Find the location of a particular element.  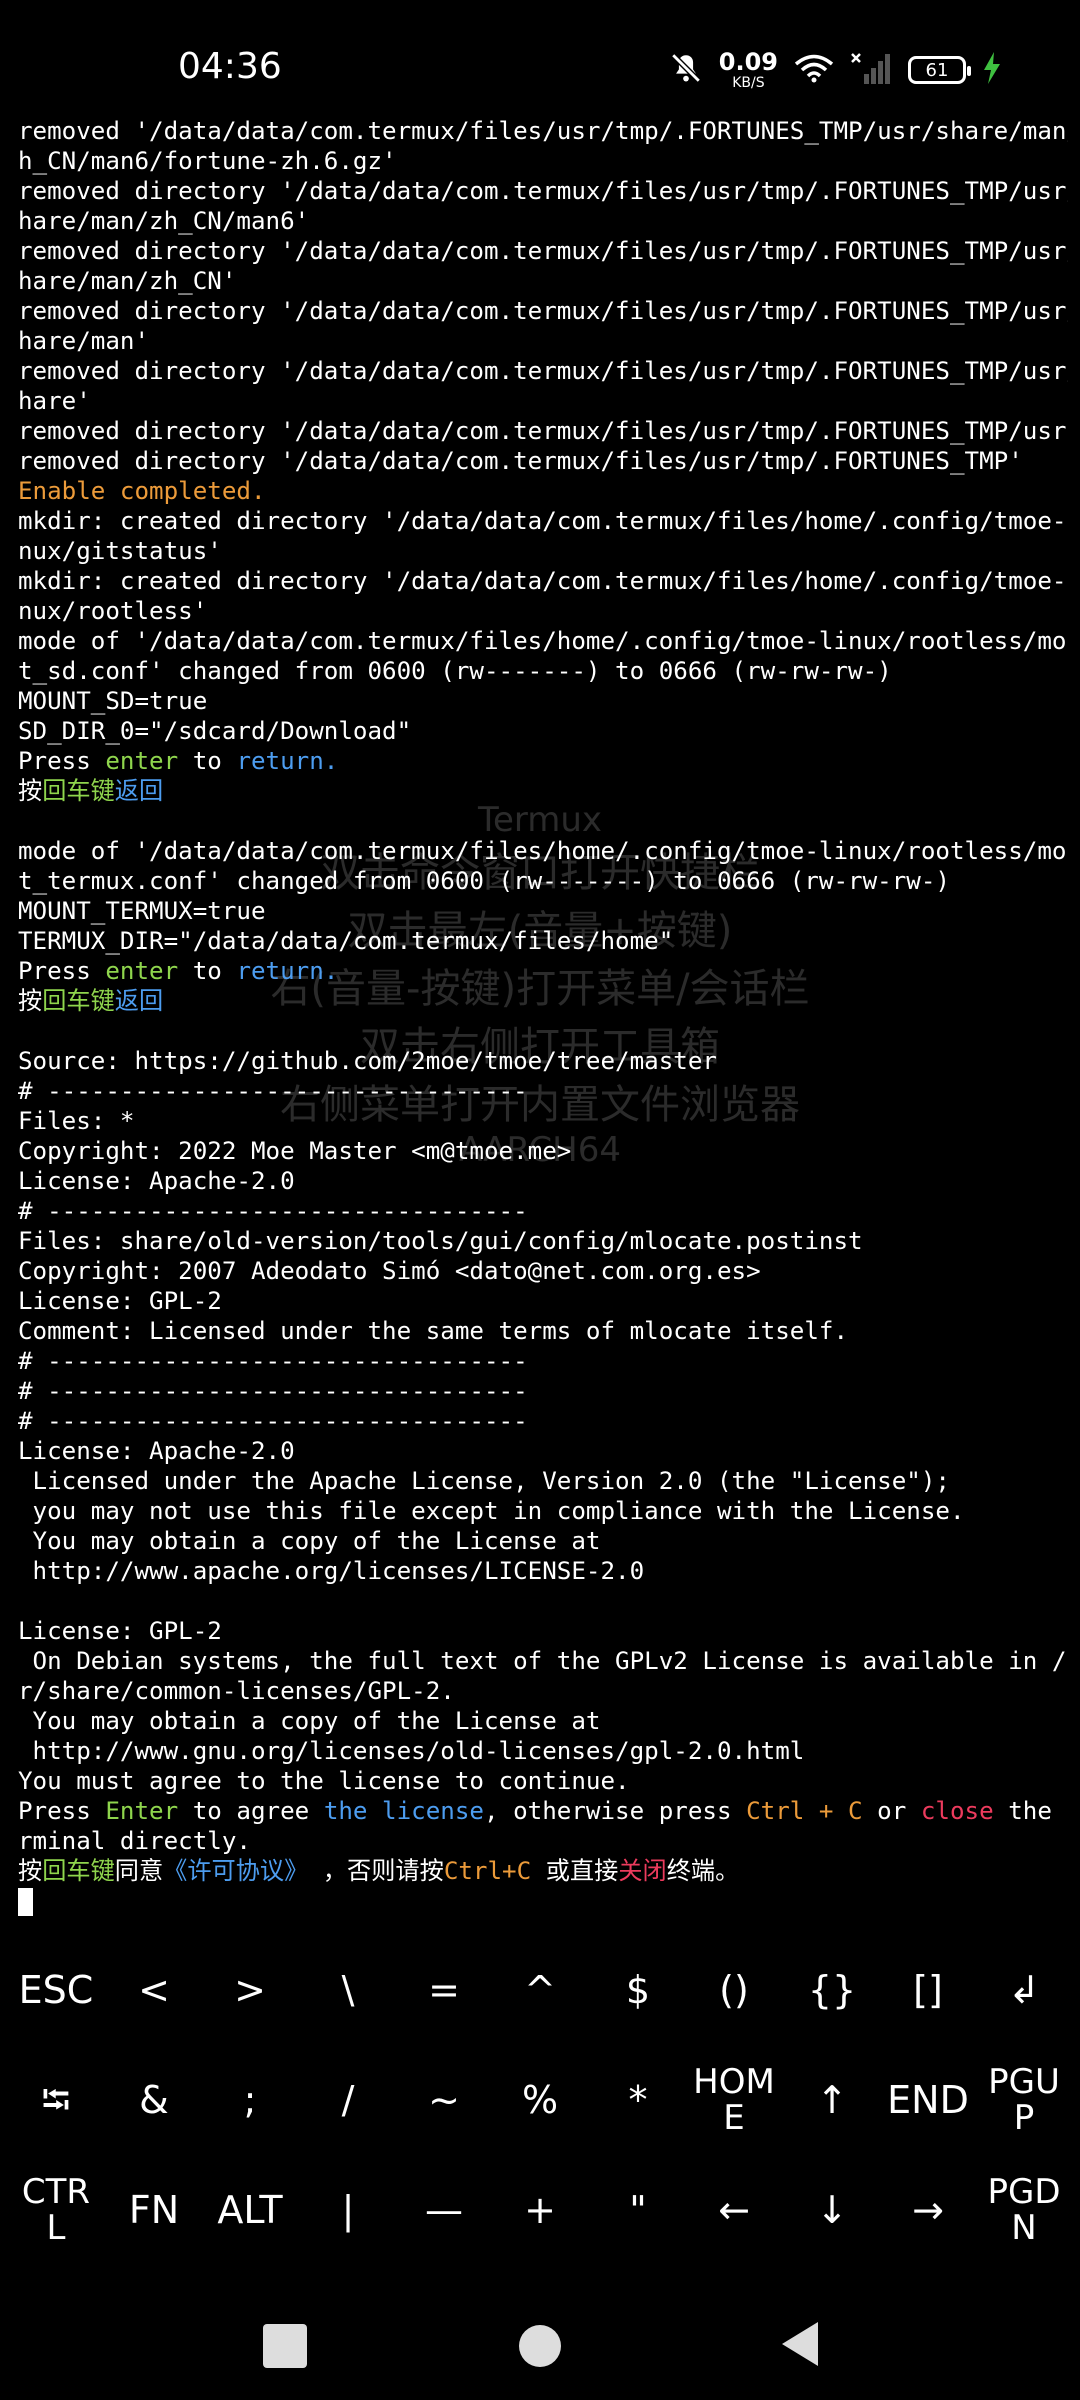

home-button is located at coordinates (540, 2346).